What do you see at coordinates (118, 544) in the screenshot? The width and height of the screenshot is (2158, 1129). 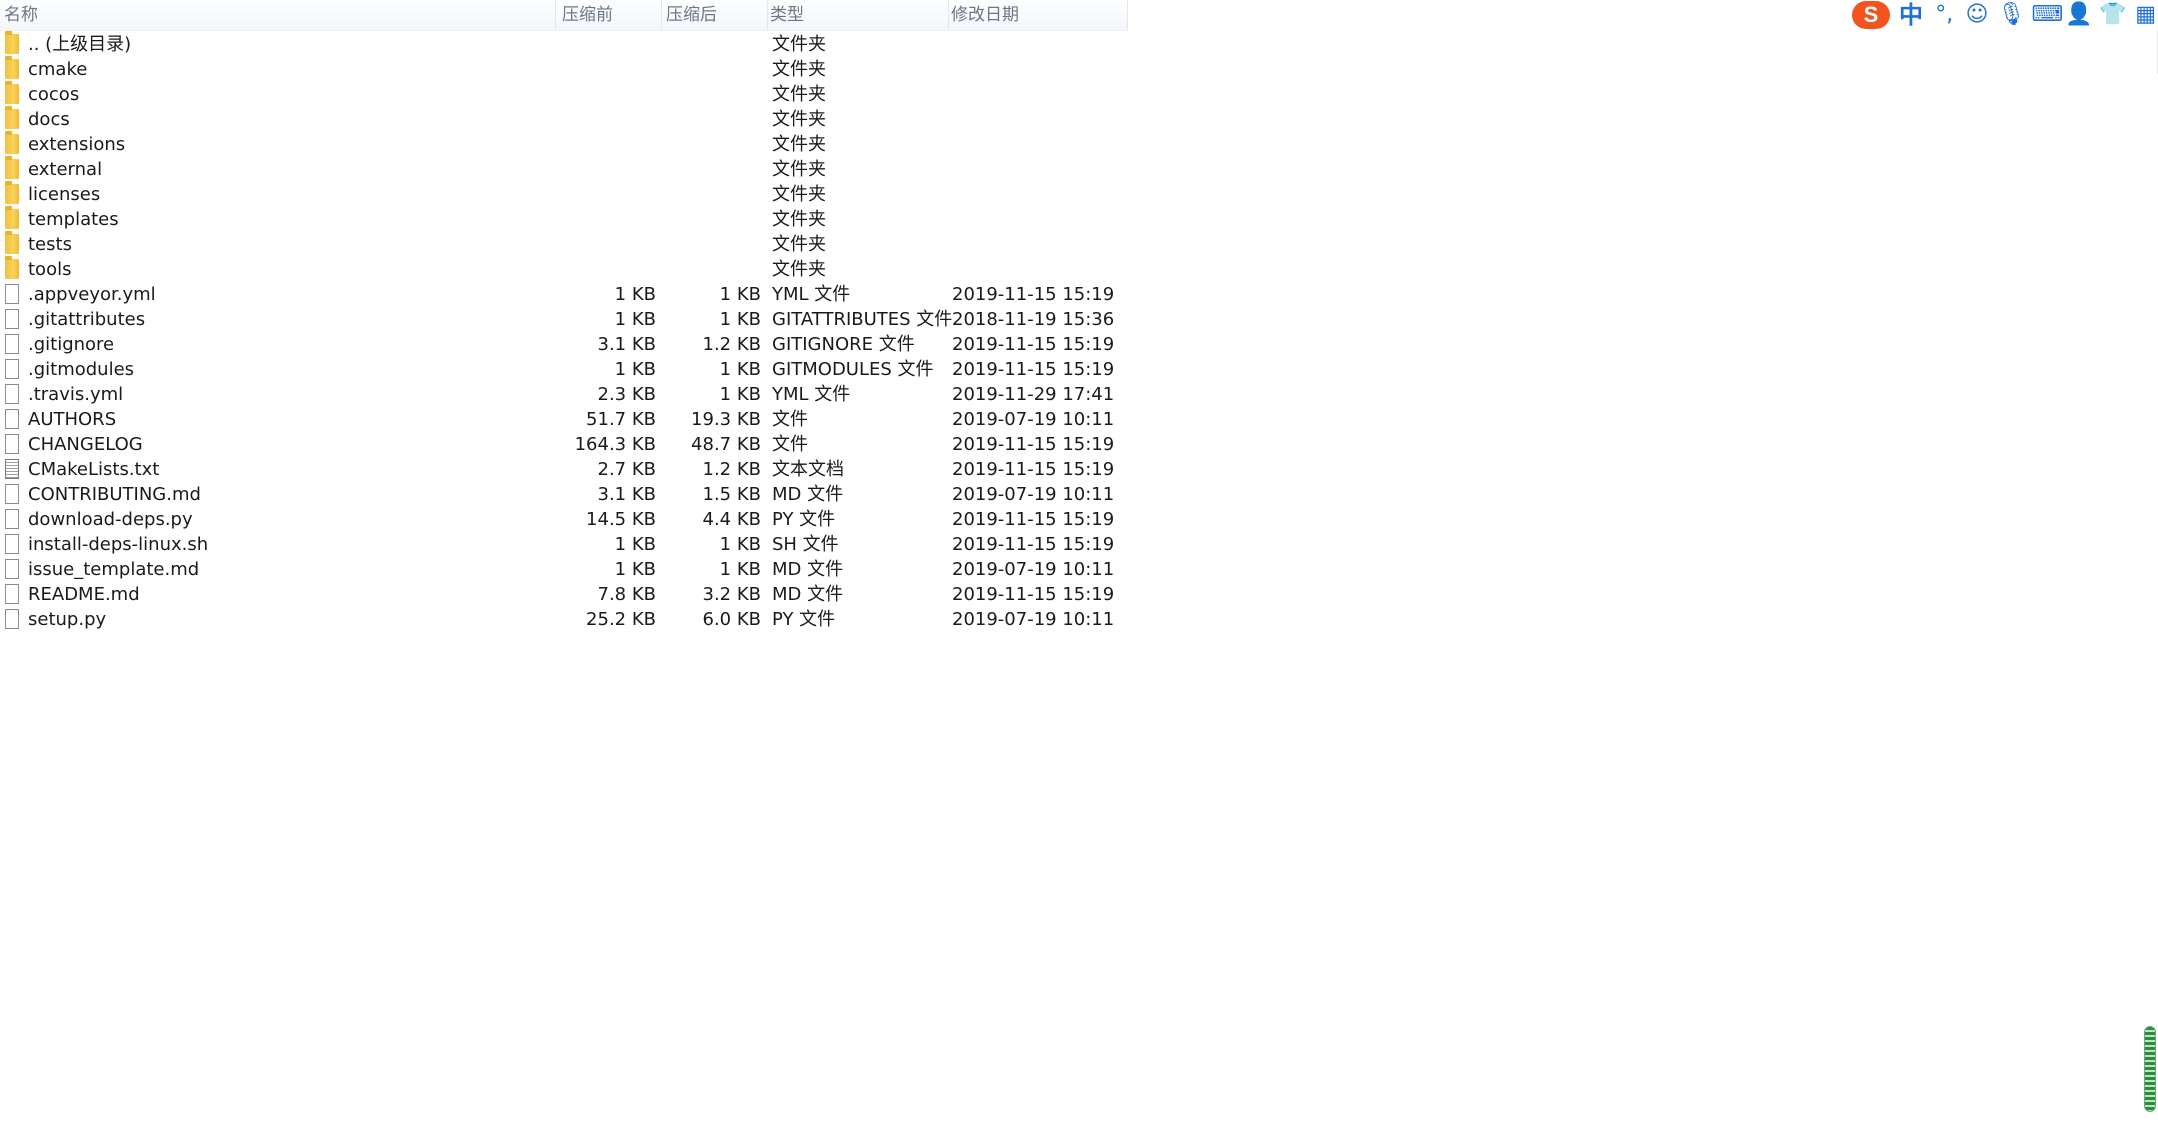 I see `row-name: install-deps-linux.sh` at bounding box center [118, 544].